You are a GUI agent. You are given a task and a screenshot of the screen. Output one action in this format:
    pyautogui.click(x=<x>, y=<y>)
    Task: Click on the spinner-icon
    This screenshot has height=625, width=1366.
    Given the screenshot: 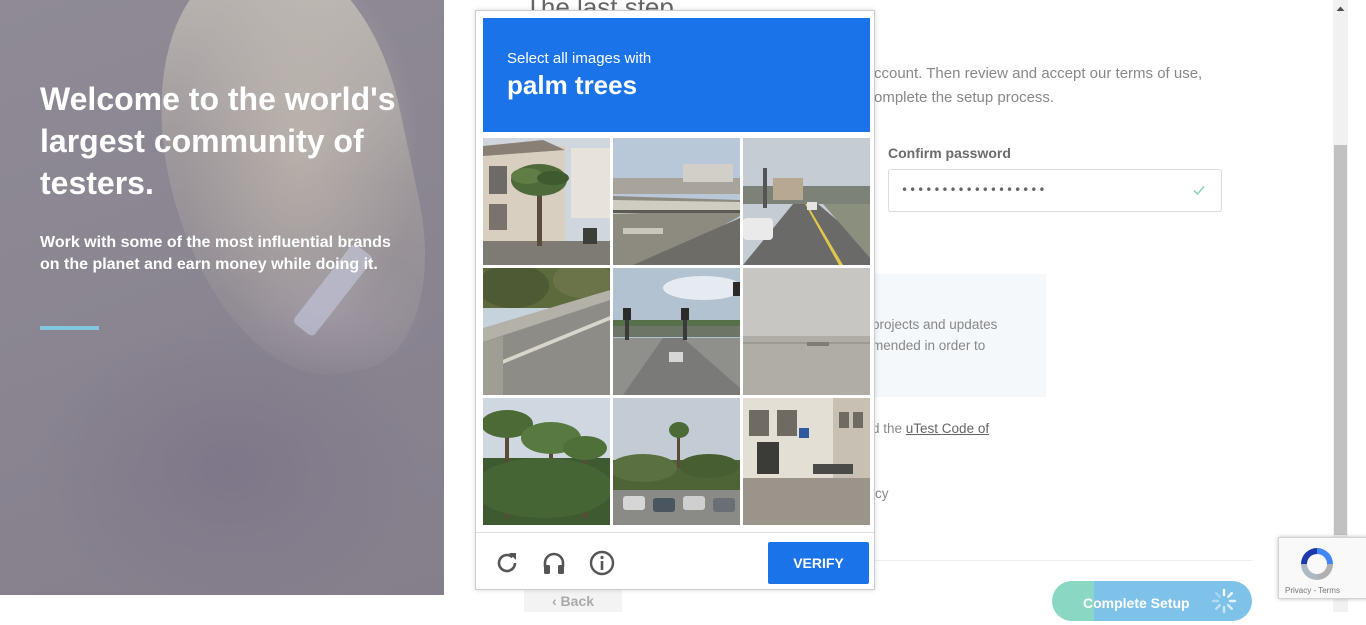 What is the action you would take?
    pyautogui.click(x=1224, y=601)
    